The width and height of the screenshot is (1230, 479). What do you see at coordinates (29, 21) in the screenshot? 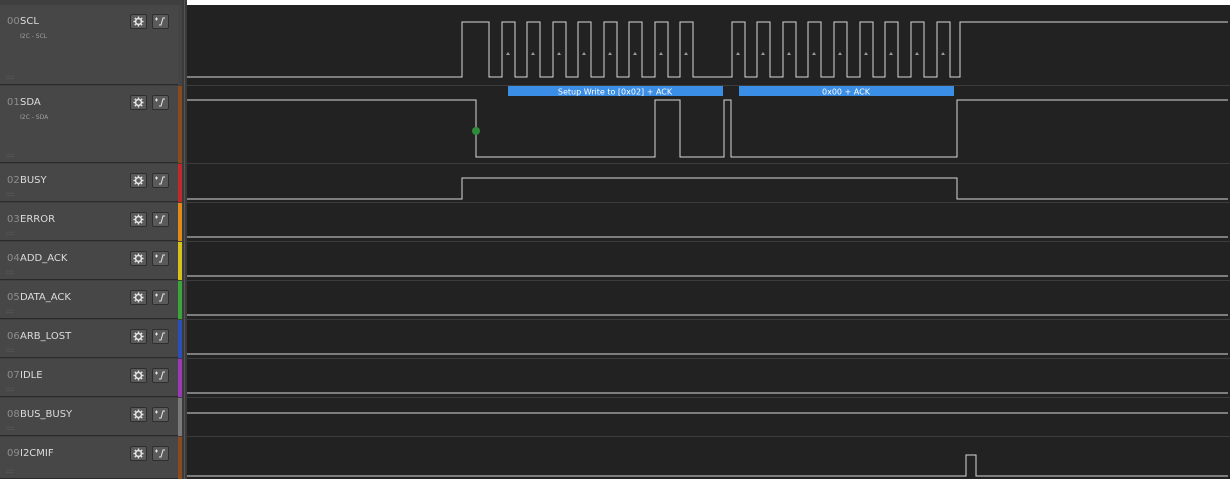
I see `channel-name: SCL` at bounding box center [29, 21].